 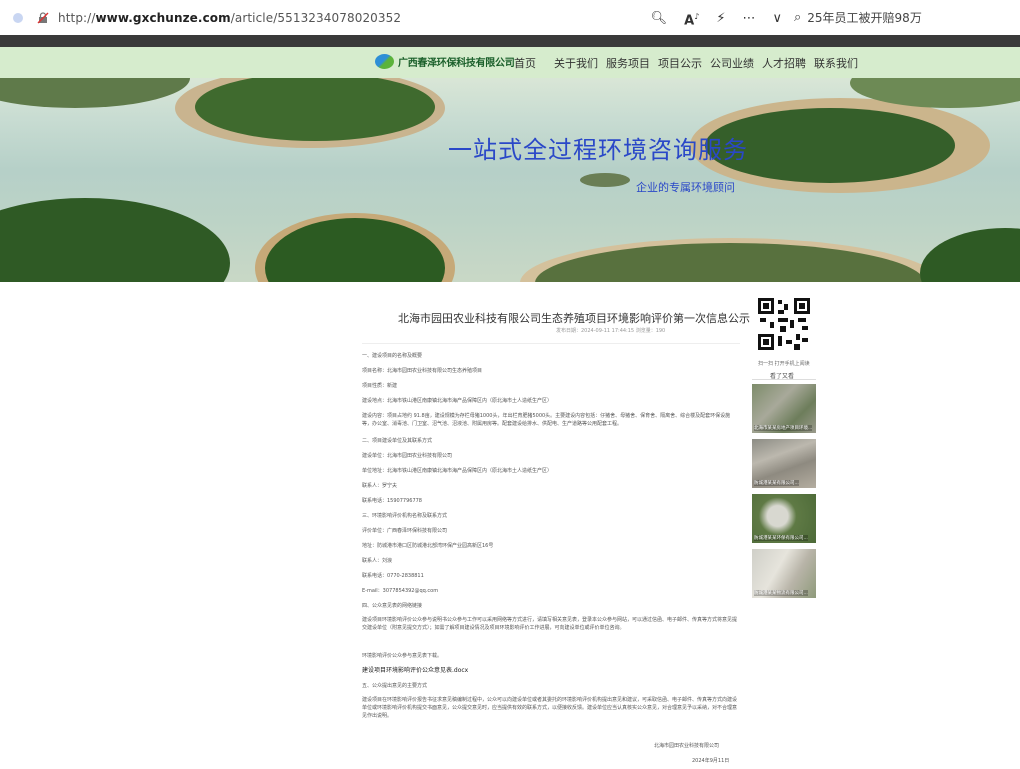 I want to click on article-heading: 二、项目建设单位及其联系方式, so click(x=397, y=441).